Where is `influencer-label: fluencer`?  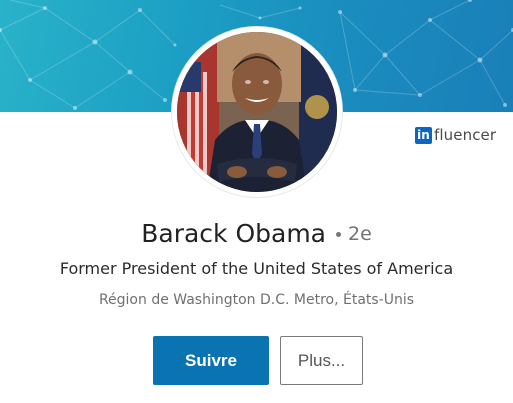 influencer-label: fluencer is located at coordinates (465, 135).